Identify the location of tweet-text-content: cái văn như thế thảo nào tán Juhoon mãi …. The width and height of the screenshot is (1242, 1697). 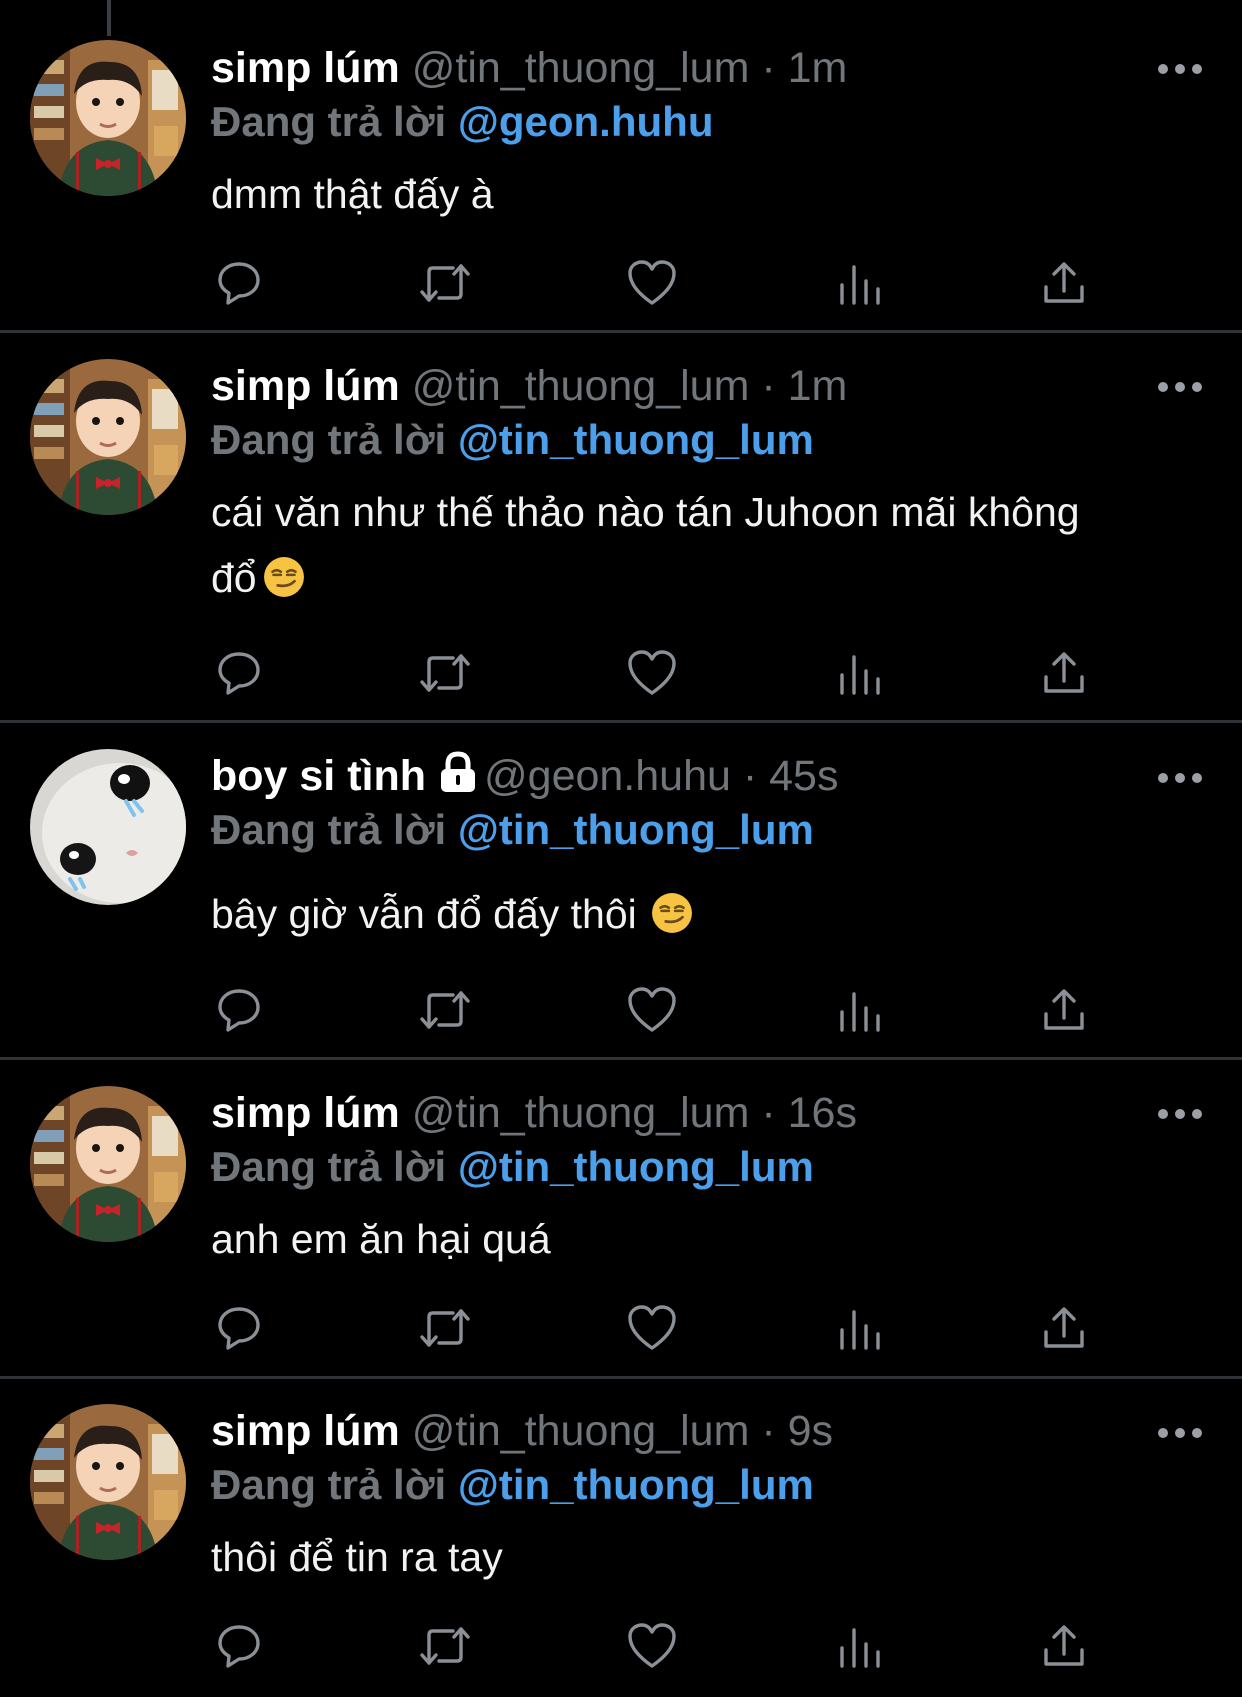
(645, 545).